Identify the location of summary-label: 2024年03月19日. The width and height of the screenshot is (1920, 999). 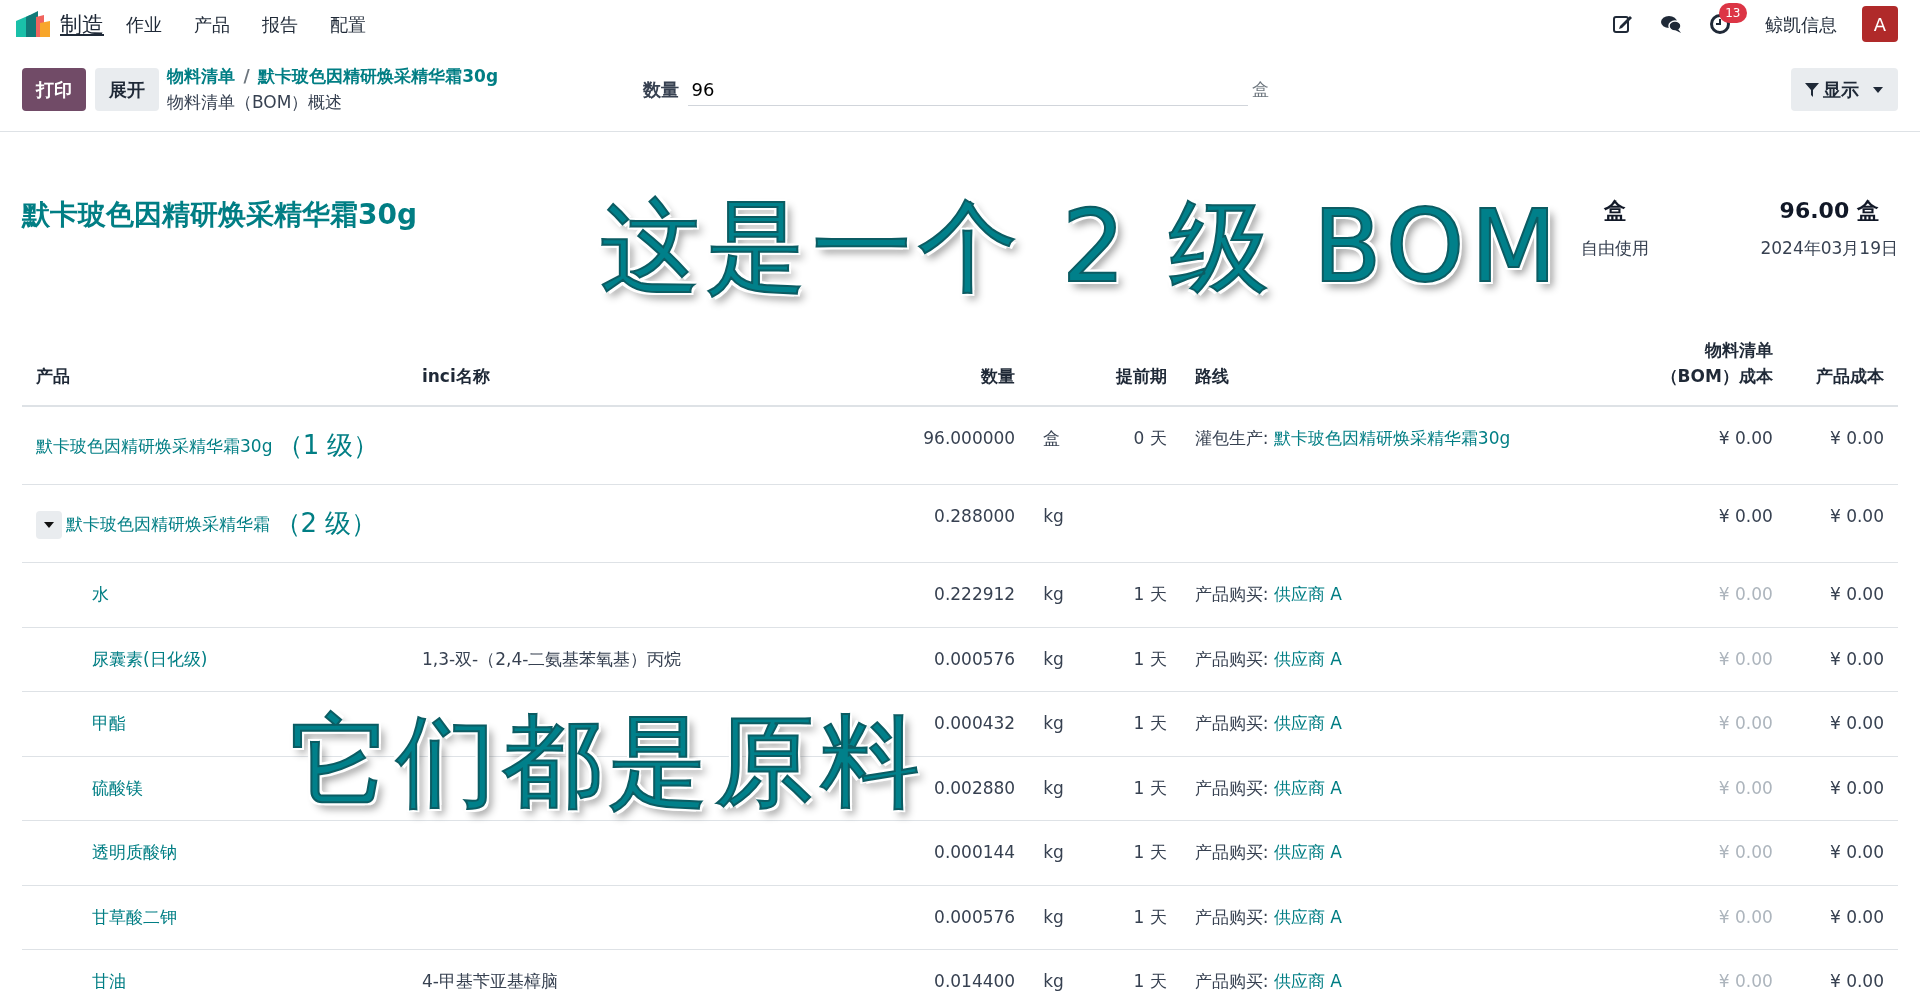
(1829, 248).